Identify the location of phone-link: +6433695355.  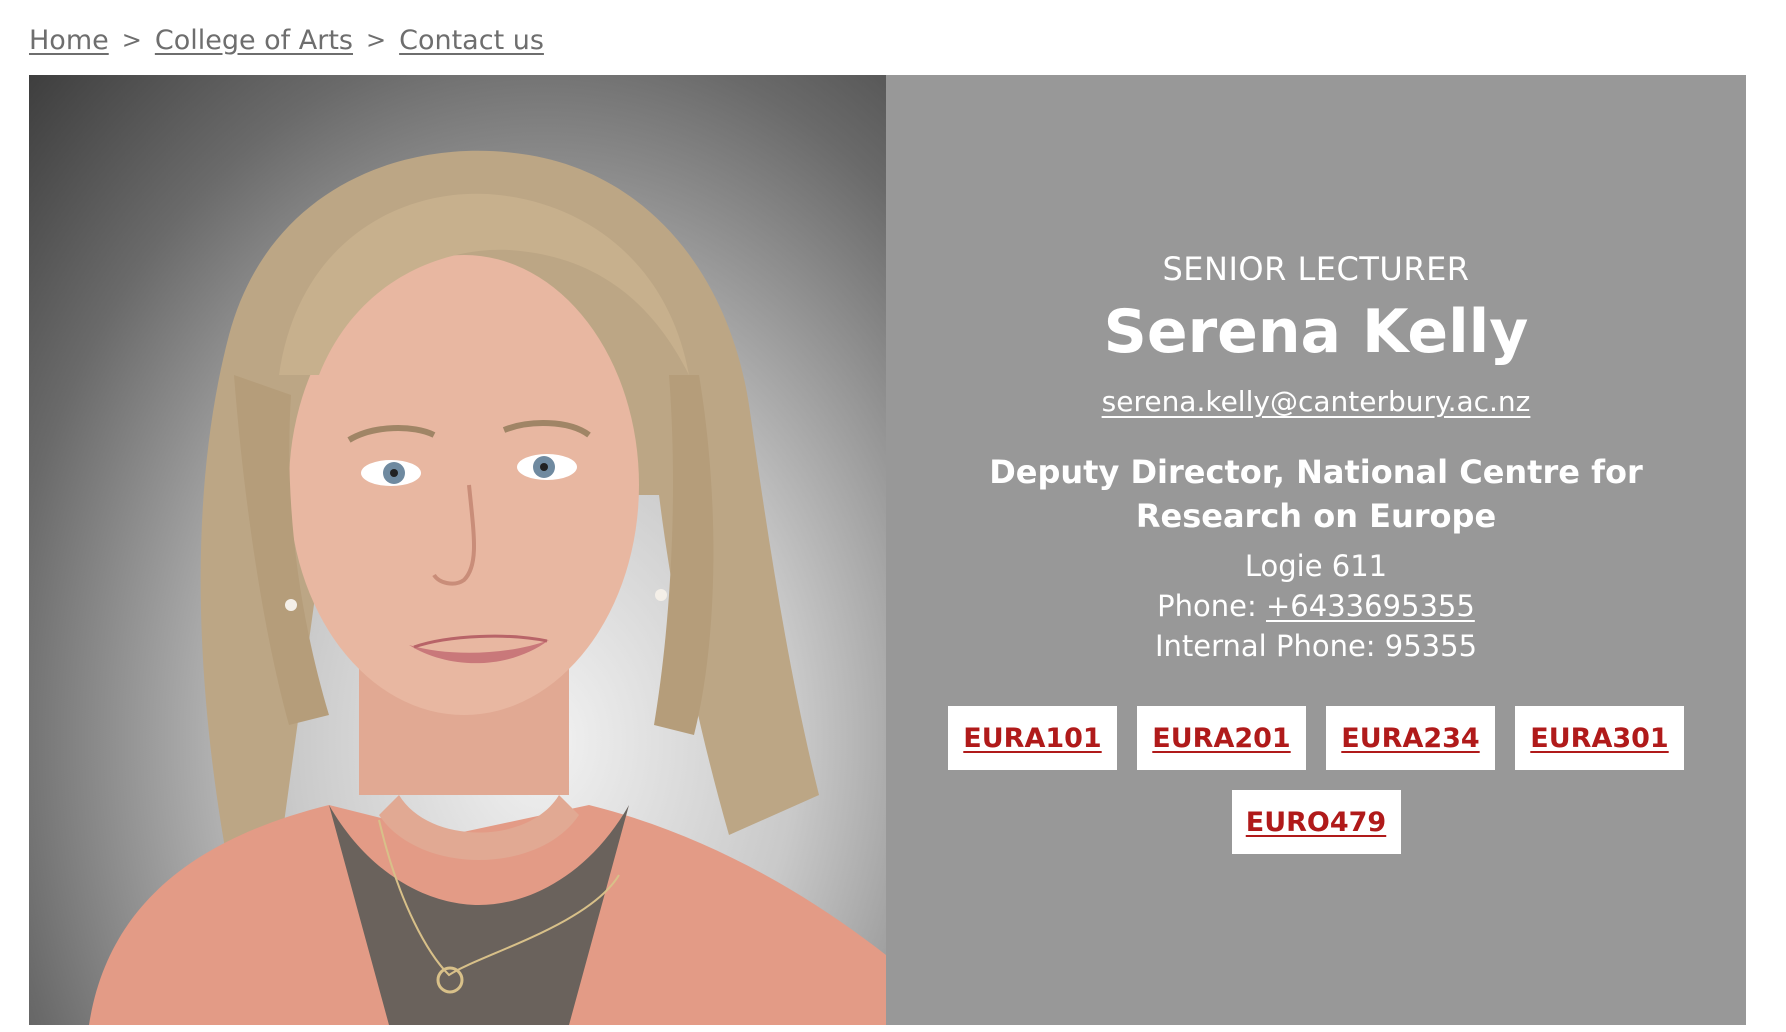
(1370, 606).